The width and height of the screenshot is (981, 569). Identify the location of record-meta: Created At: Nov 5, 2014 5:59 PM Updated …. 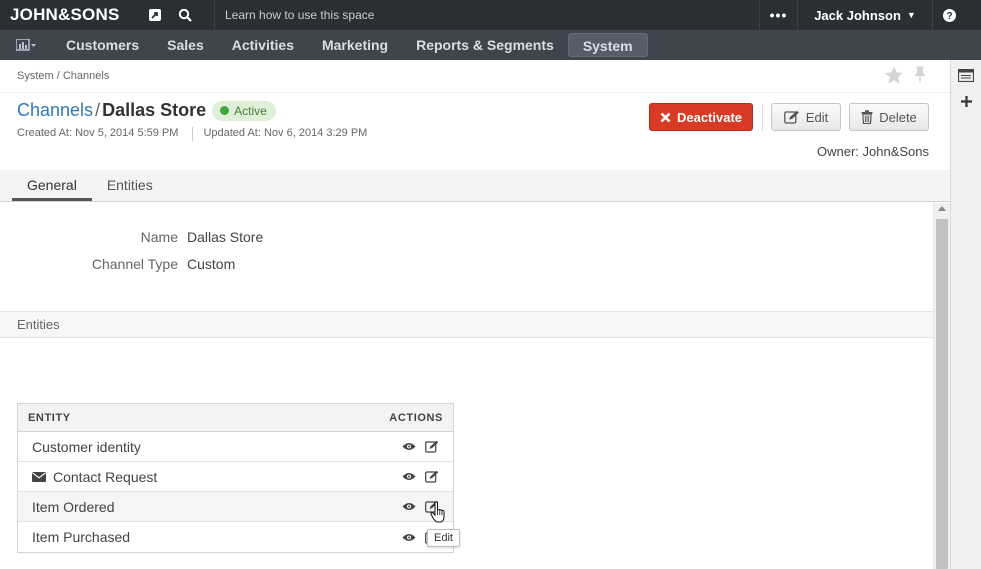
(192, 134).